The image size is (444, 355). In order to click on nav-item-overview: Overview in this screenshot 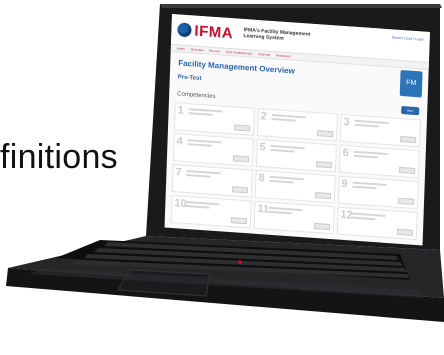, I will do `click(197, 49)`.